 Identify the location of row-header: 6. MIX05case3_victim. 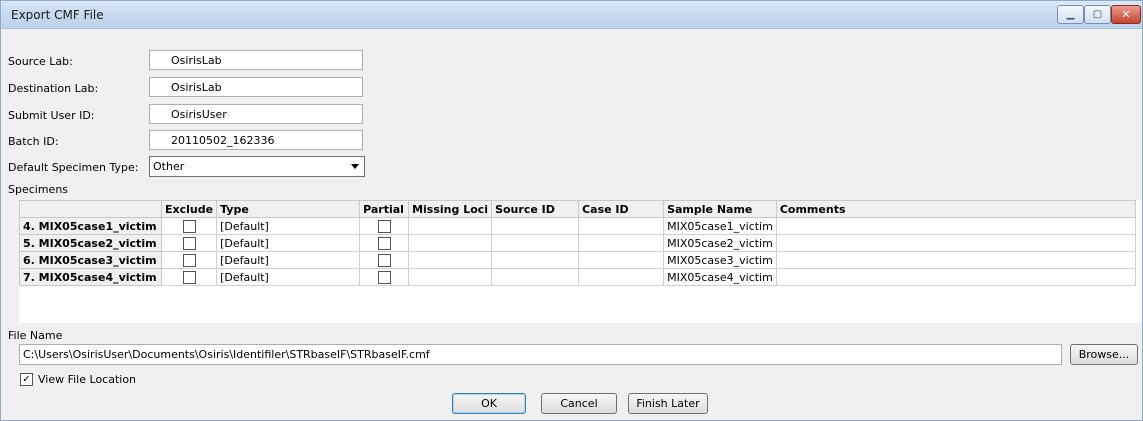
(90, 260).